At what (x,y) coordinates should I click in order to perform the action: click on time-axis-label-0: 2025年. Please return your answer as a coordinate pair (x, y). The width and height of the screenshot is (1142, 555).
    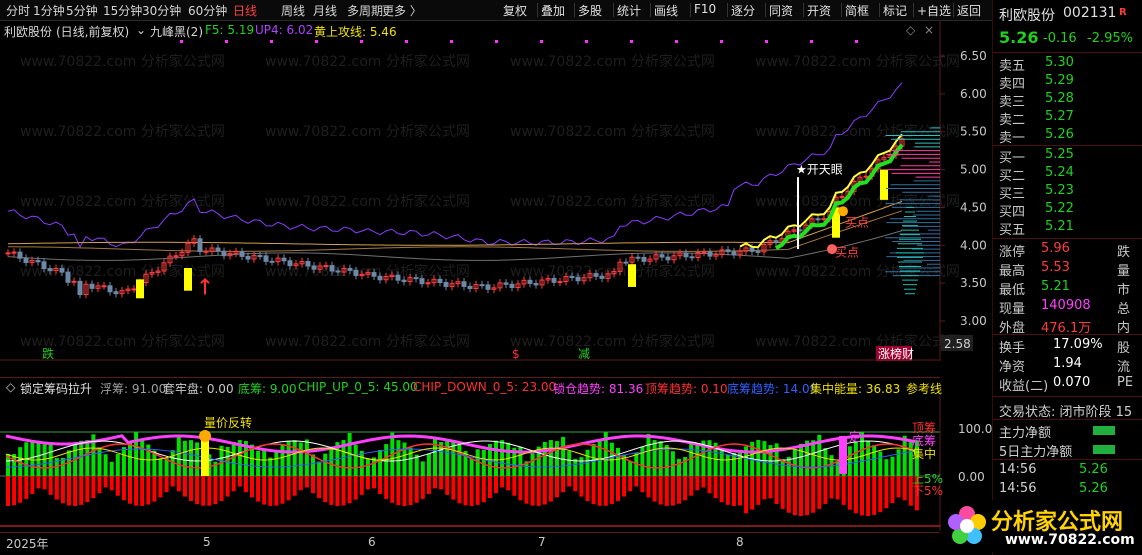
    Looking at the image, I should click on (27, 544).